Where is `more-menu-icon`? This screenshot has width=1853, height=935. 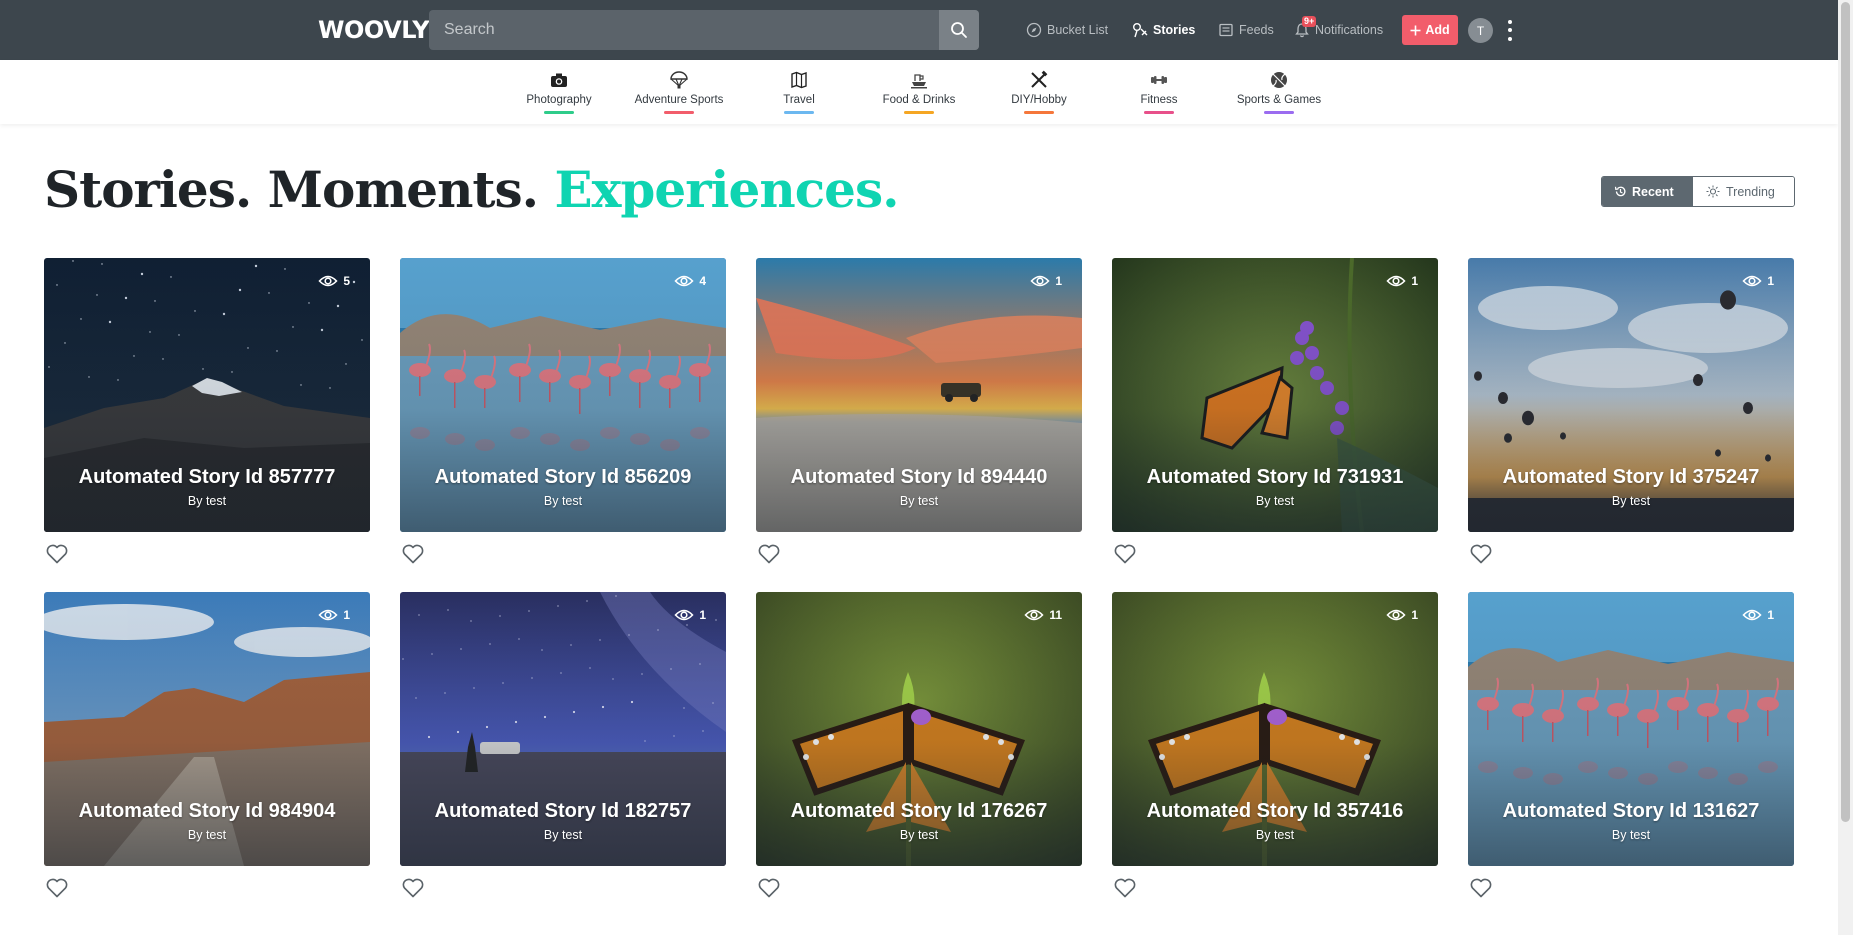
more-menu-icon is located at coordinates (1510, 30).